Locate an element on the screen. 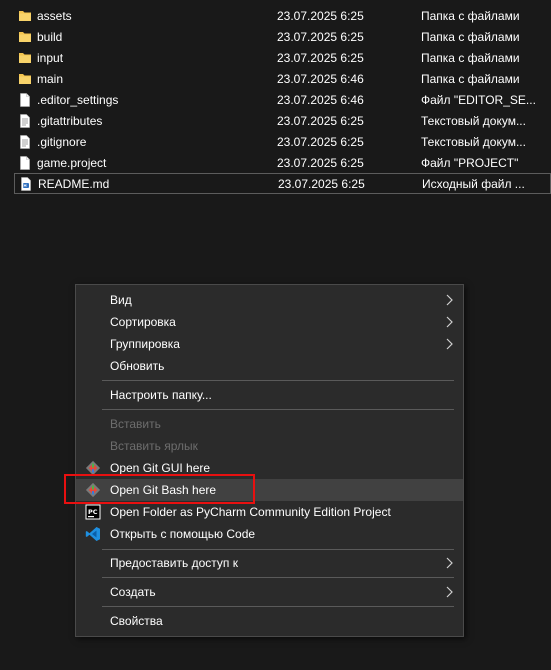 The image size is (551, 670). menu-item-label: Вставить ярлык is located at coordinates (154, 446).